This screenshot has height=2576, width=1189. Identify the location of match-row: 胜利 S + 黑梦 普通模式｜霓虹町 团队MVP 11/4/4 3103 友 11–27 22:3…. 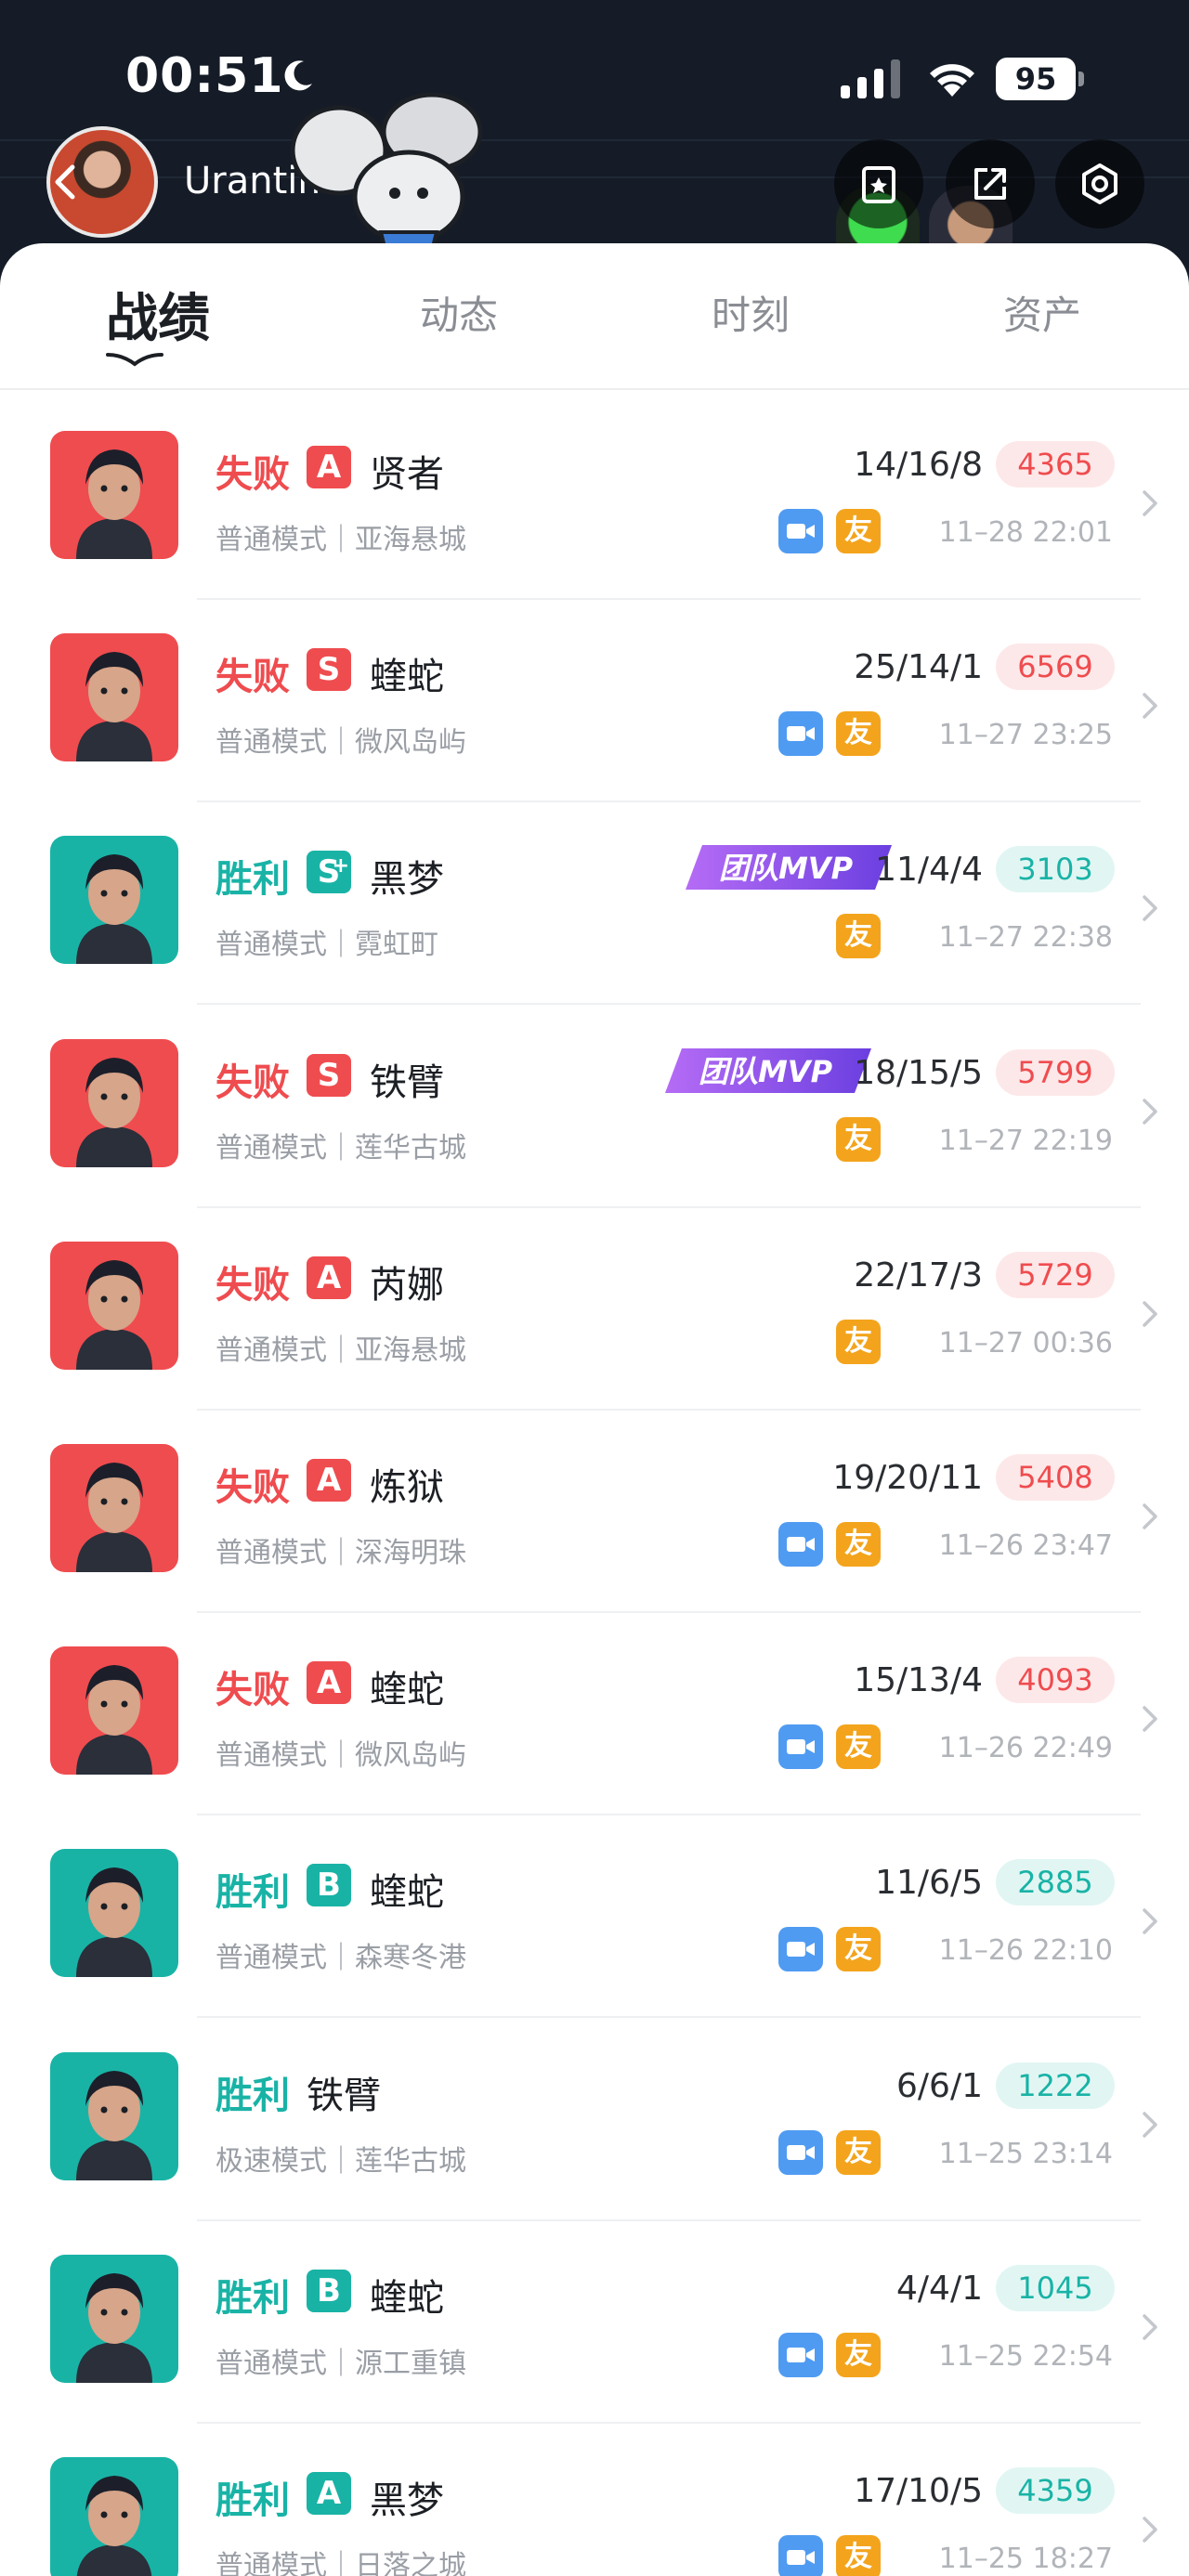
(594, 904).